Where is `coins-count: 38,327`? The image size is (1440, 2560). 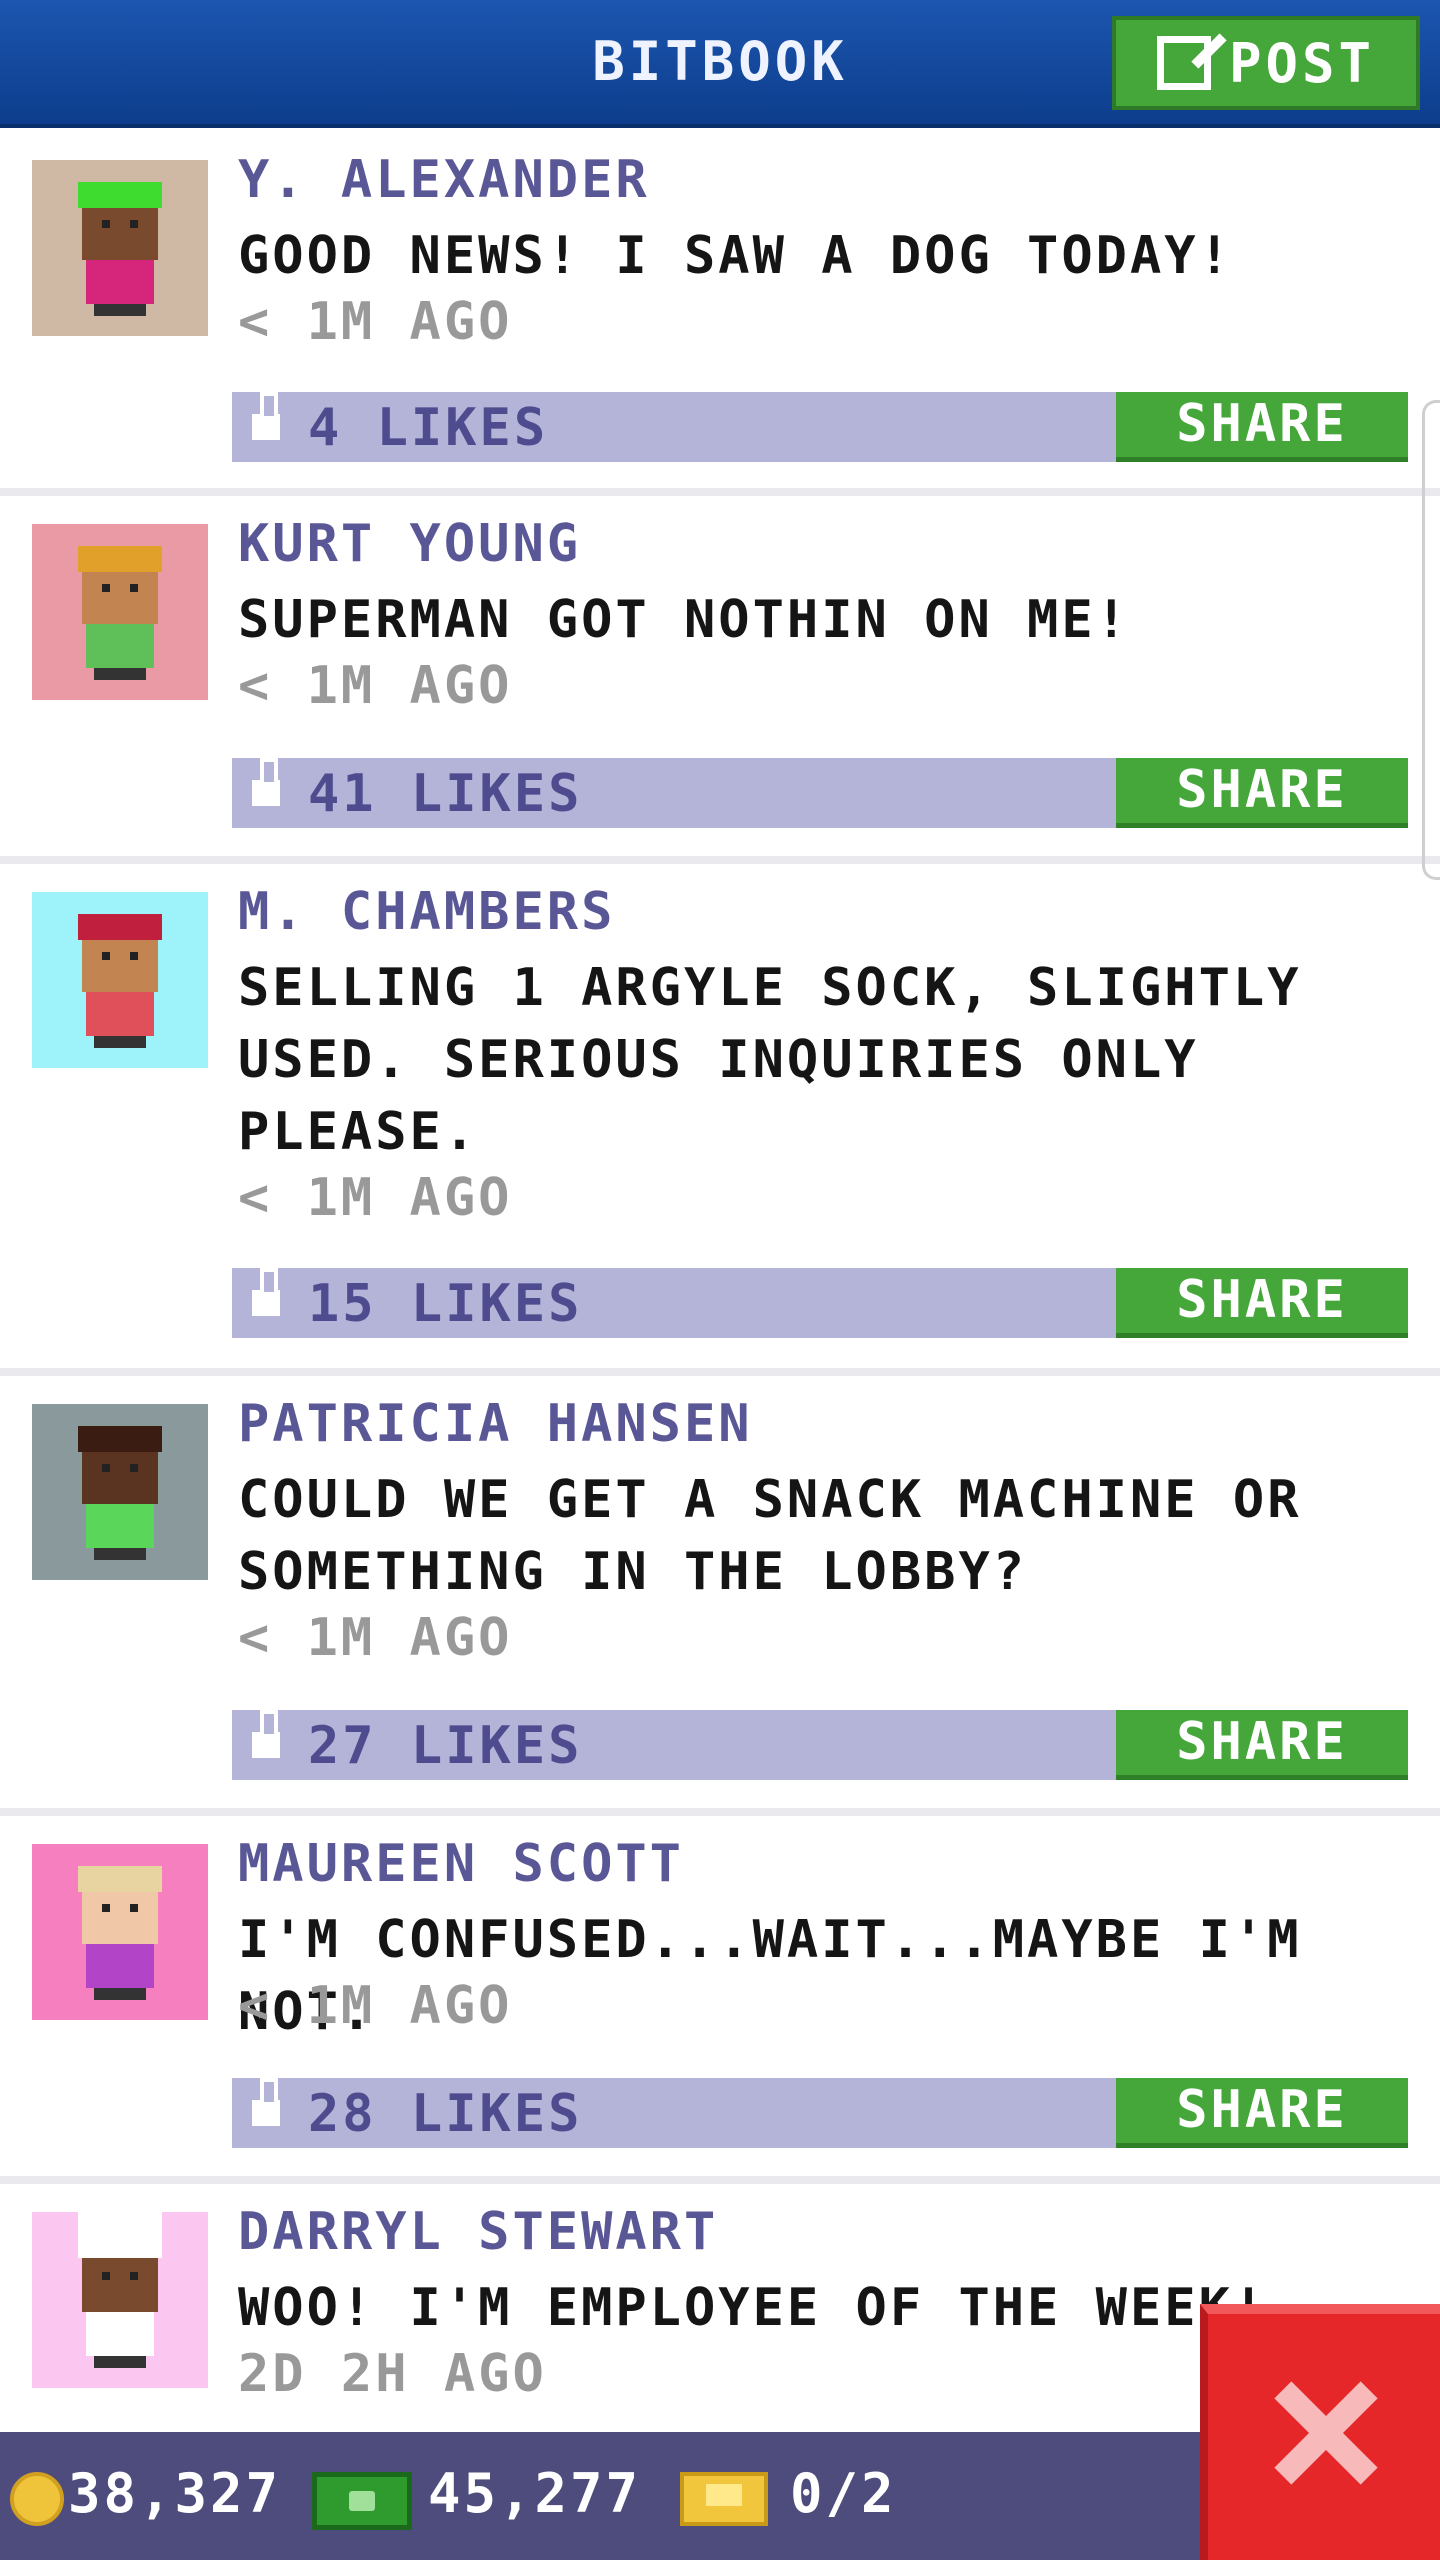 coins-count: 38,327 is located at coordinates (175, 2493).